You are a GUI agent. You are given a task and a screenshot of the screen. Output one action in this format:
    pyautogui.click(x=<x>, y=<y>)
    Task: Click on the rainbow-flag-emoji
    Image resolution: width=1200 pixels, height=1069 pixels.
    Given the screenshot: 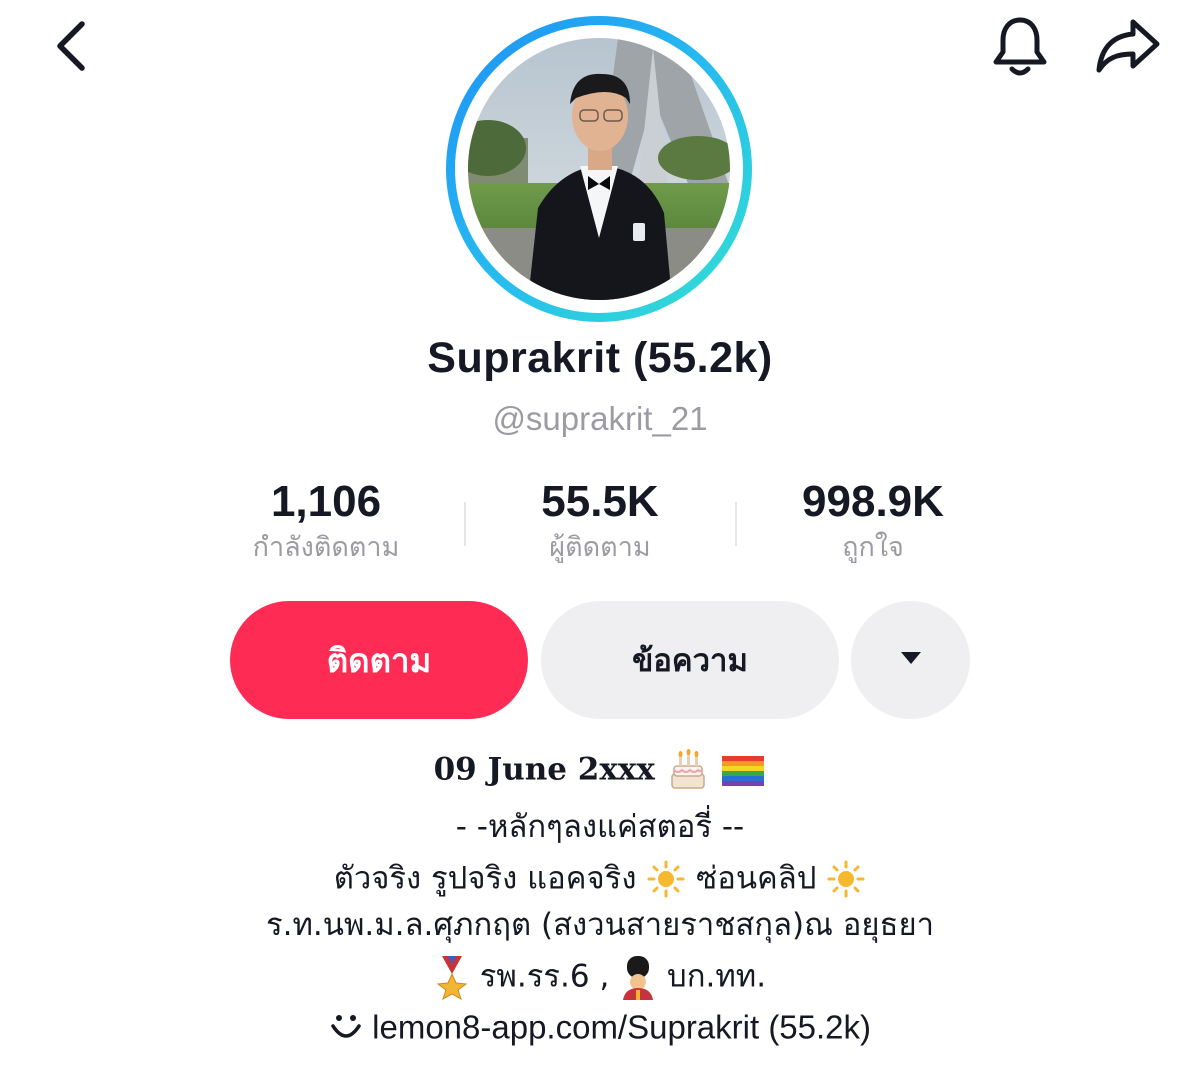 What is the action you would take?
    pyautogui.click(x=743, y=770)
    